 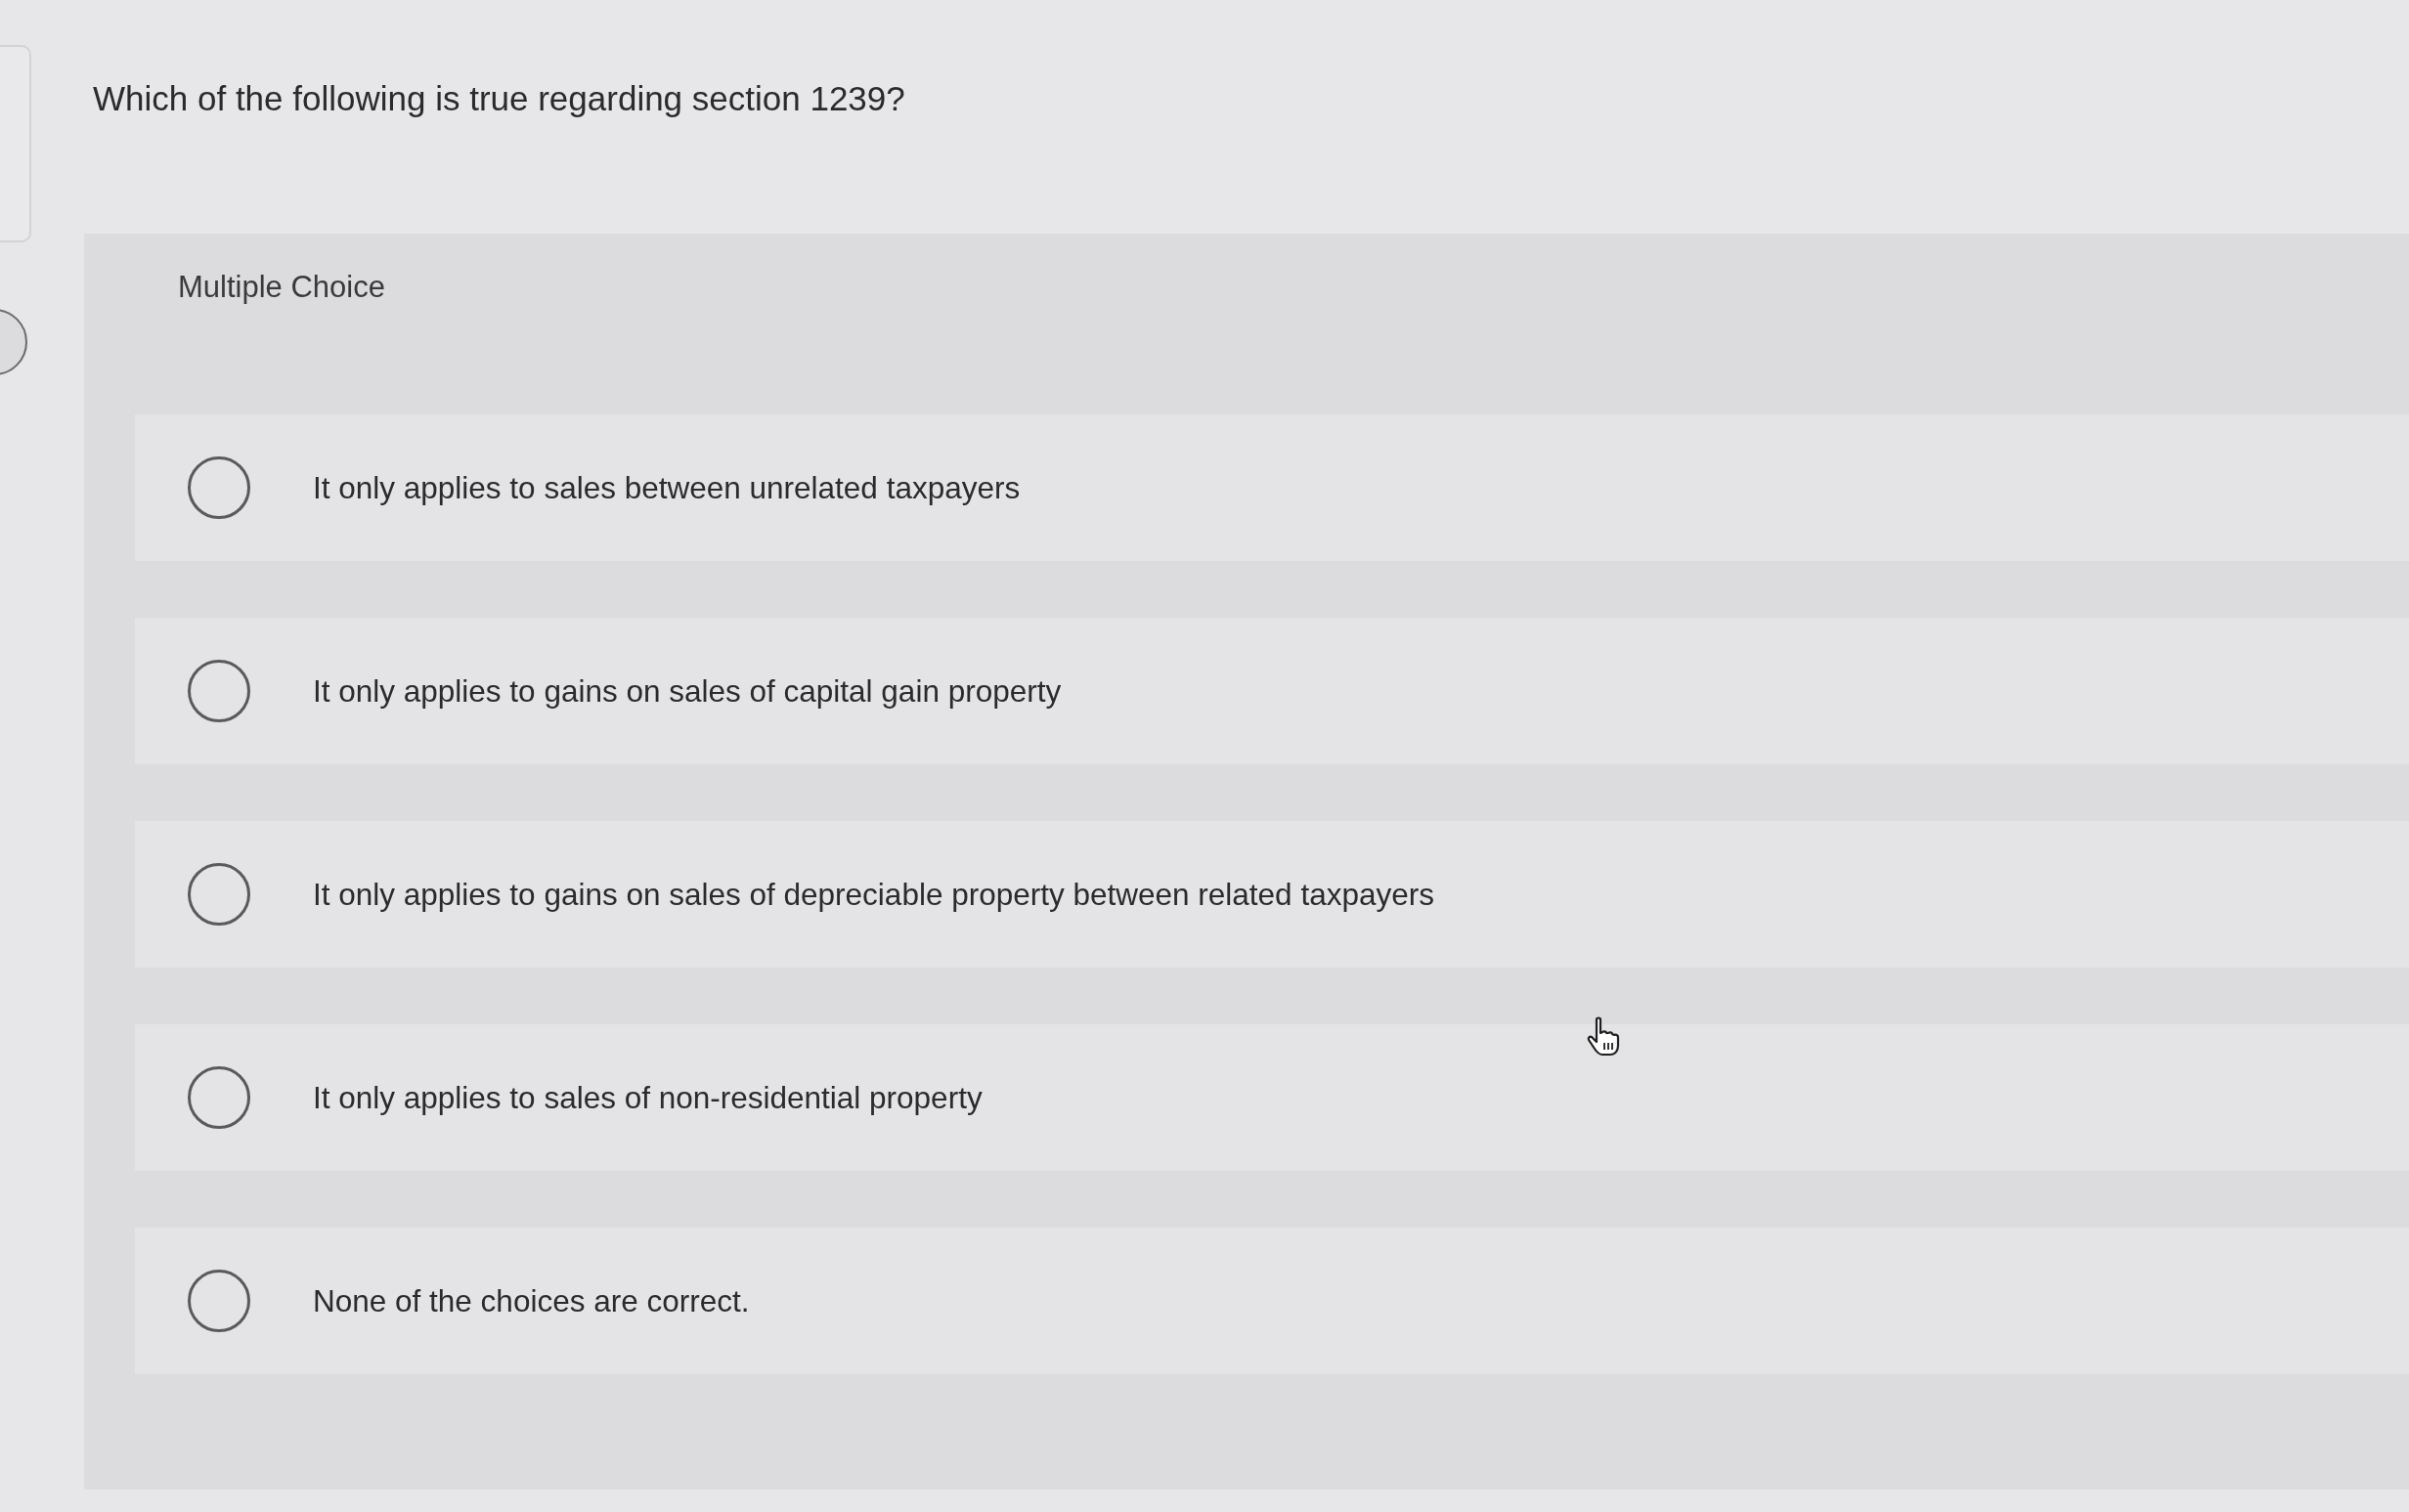 What do you see at coordinates (873, 894) in the screenshot?
I see `option-label: It only applies to gains on sales of depreciable property between related taxpayers` at bounding box center [873, 894].